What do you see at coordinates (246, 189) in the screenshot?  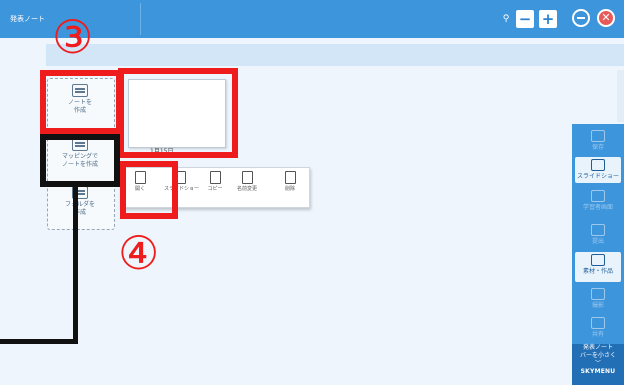 I see `menu-item-label: 名前変更` at bounding box center [246, 189].